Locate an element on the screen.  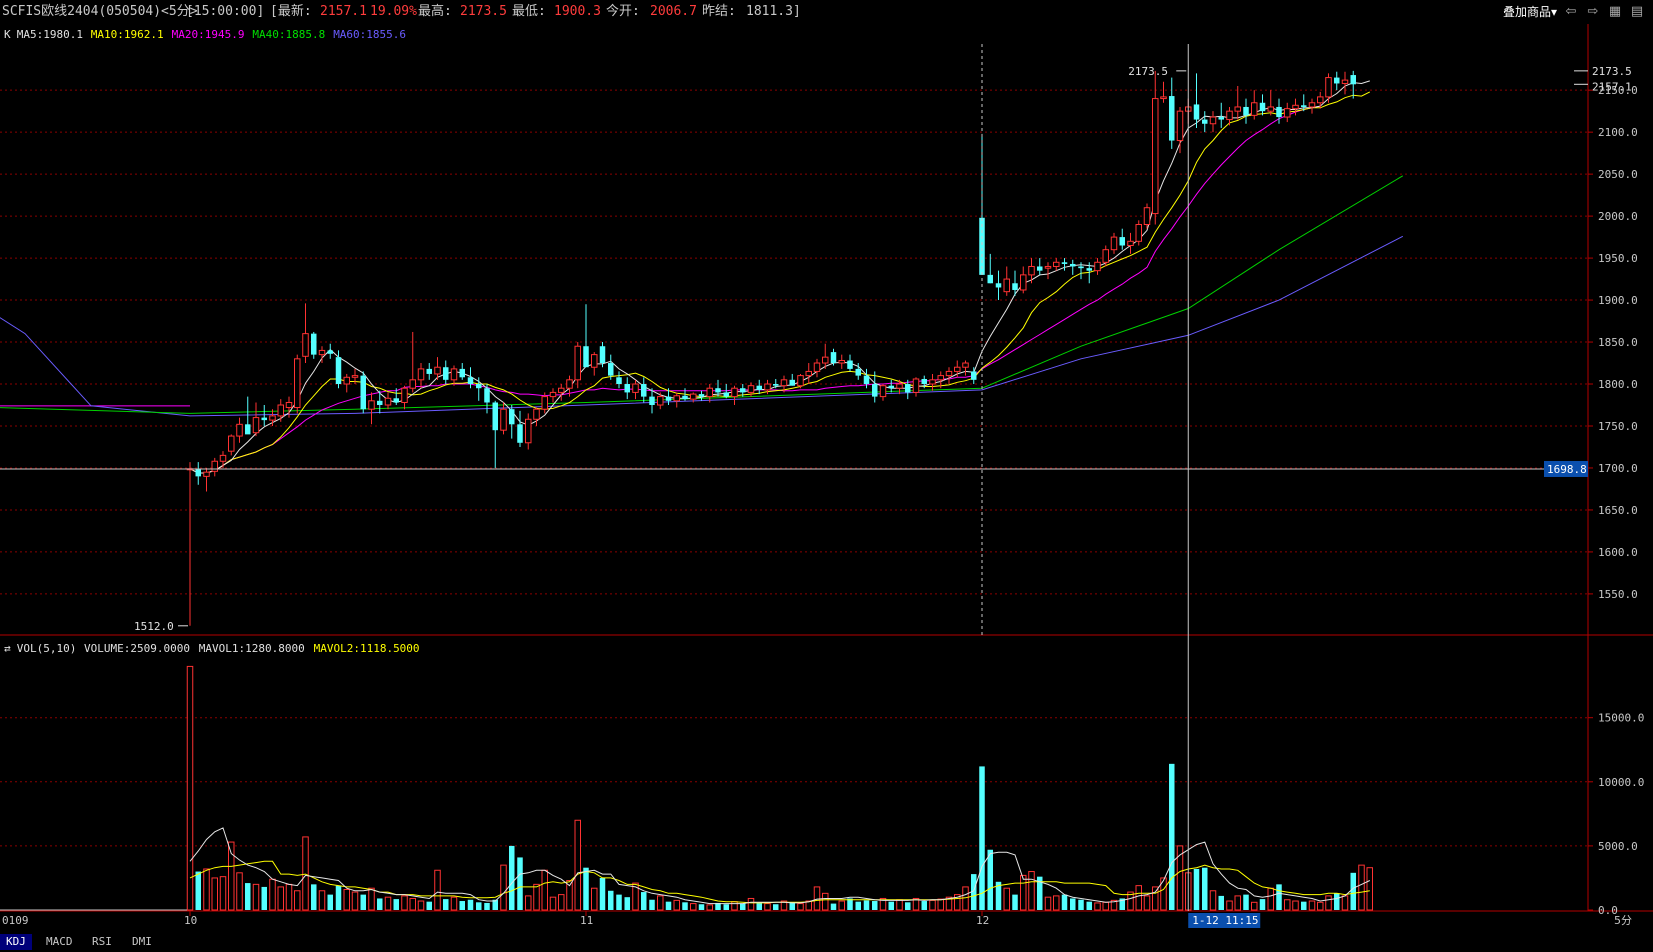
indicator-tabs: KDJ MACD RSI DMI is located at coordinates (826, 942).